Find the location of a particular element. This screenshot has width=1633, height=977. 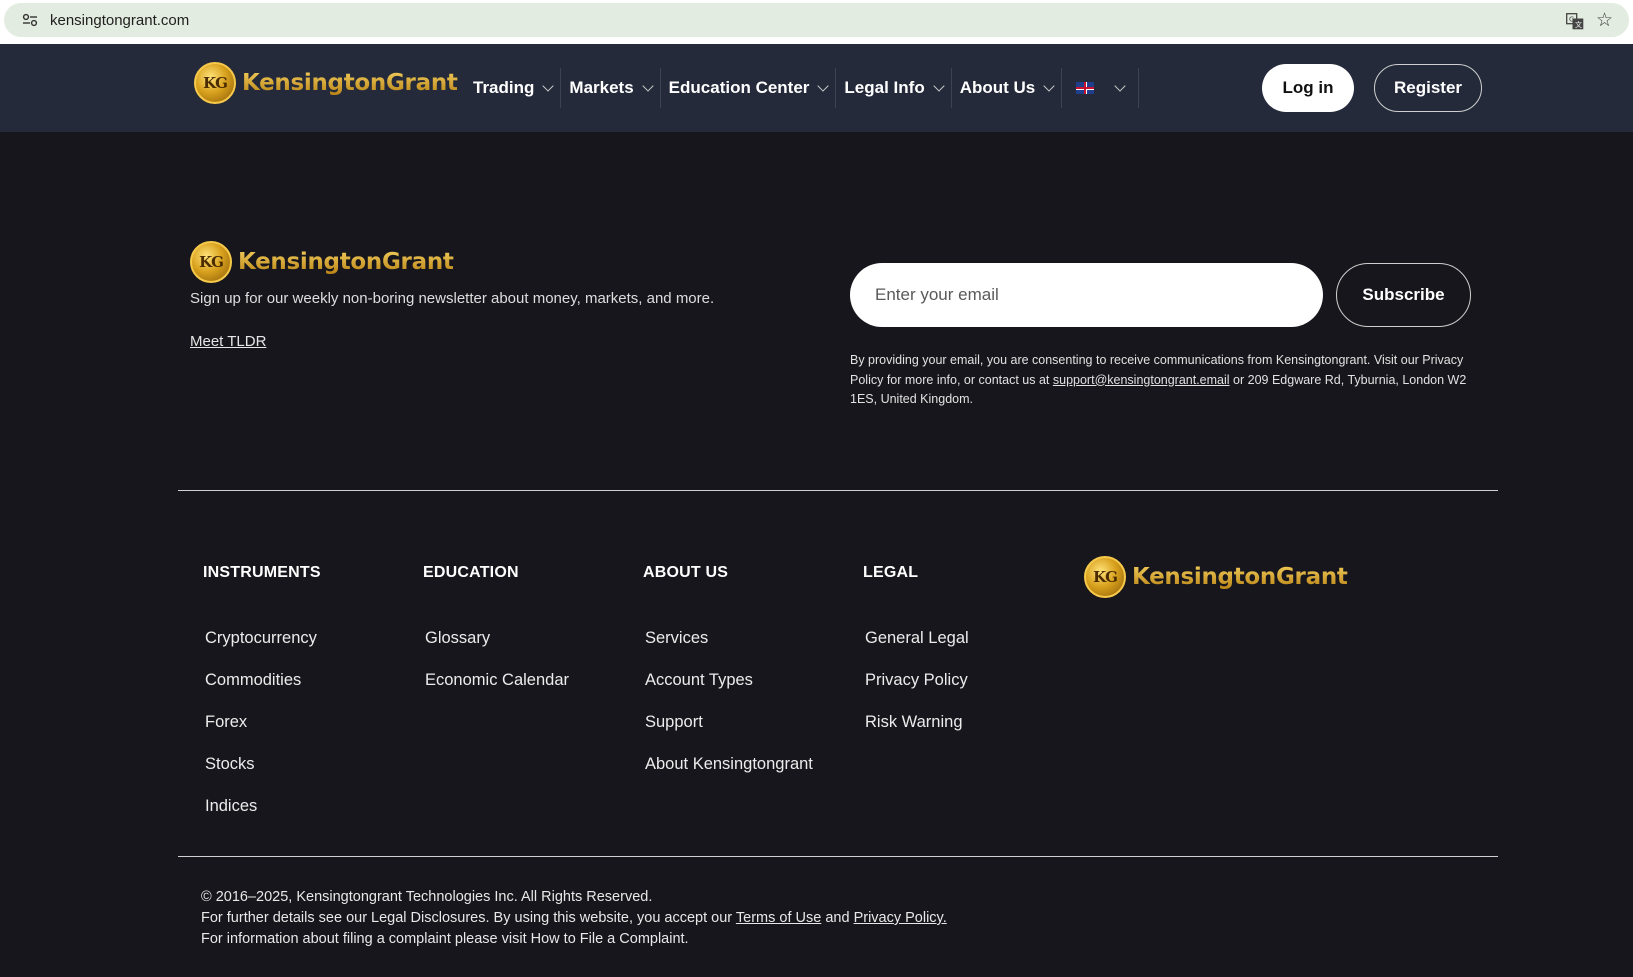

nav-label: About Us is located at coordinates (997, 87).